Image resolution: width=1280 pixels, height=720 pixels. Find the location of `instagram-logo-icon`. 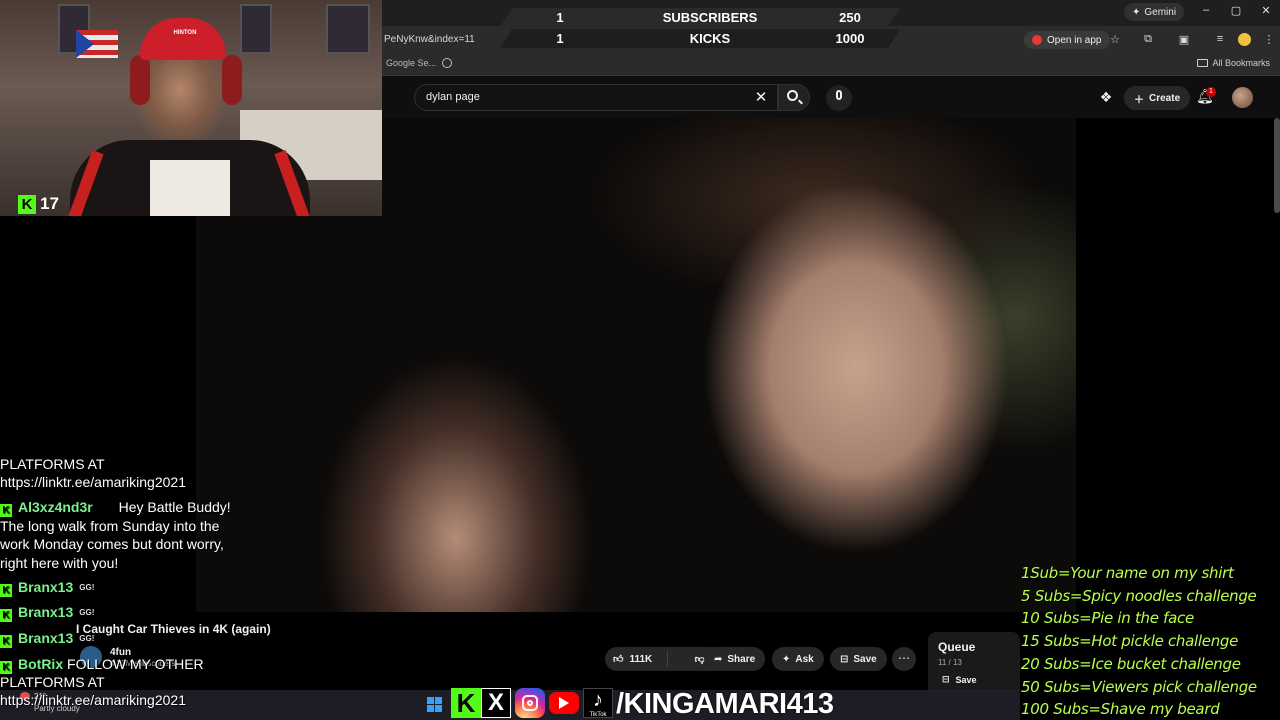

instagram-logo-icon is located at coordinates (530, 703).